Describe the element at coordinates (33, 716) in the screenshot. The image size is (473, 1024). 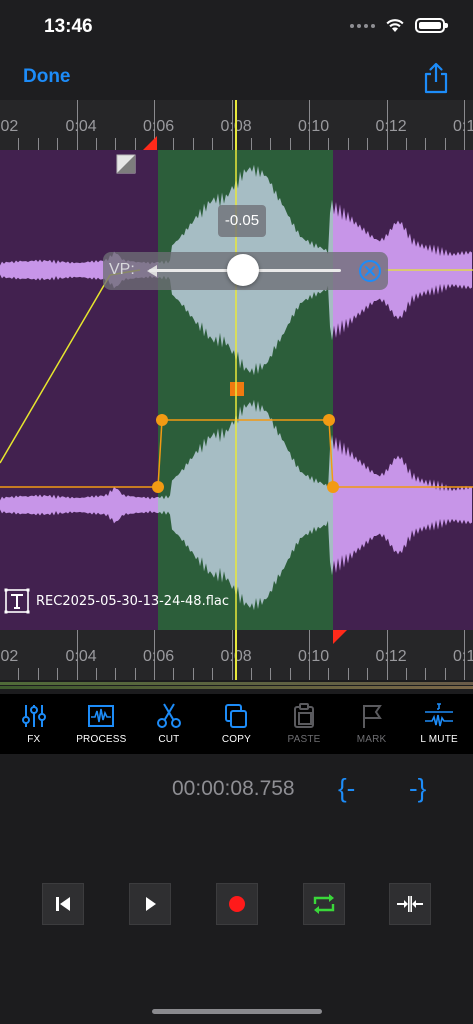
I see `sliders-icon` at that location.